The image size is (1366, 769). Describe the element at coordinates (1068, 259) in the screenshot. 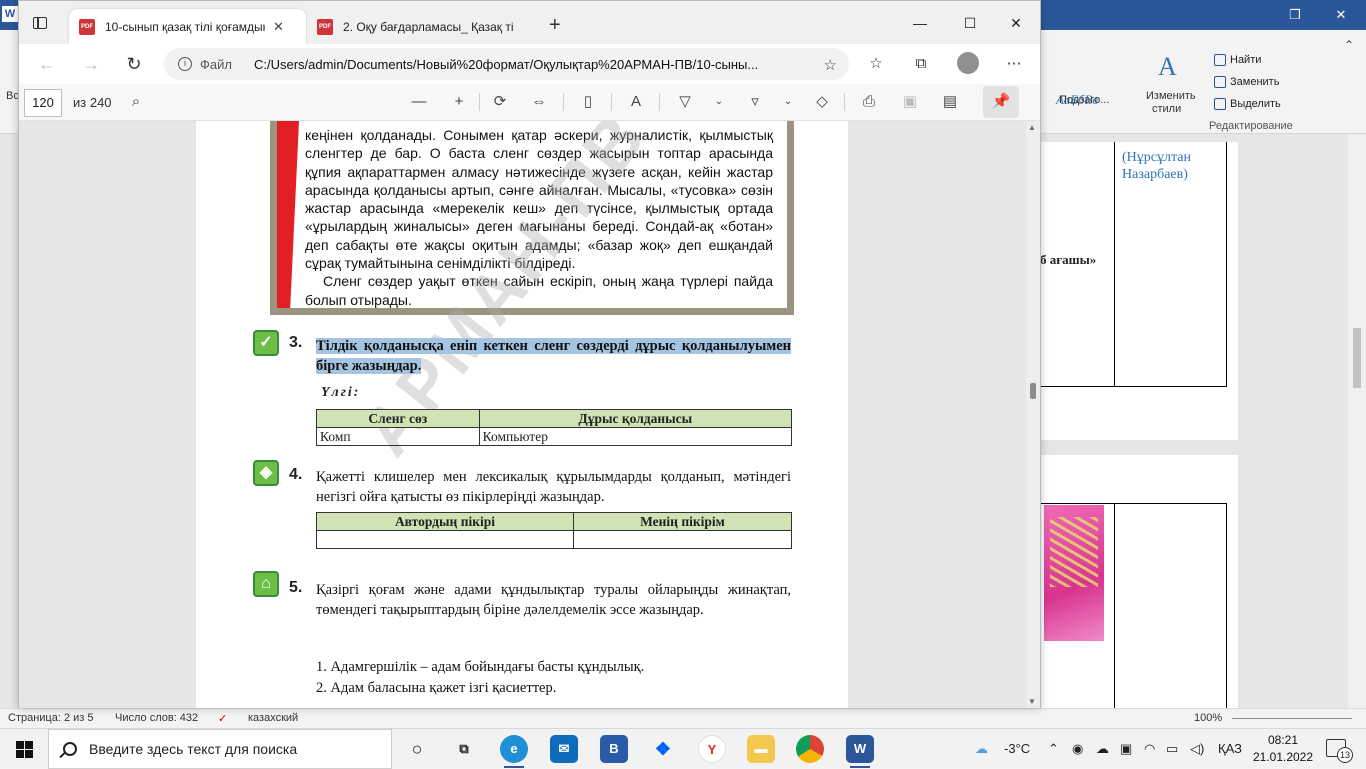

I see `bold-fragment: б ағашы»` at that location.